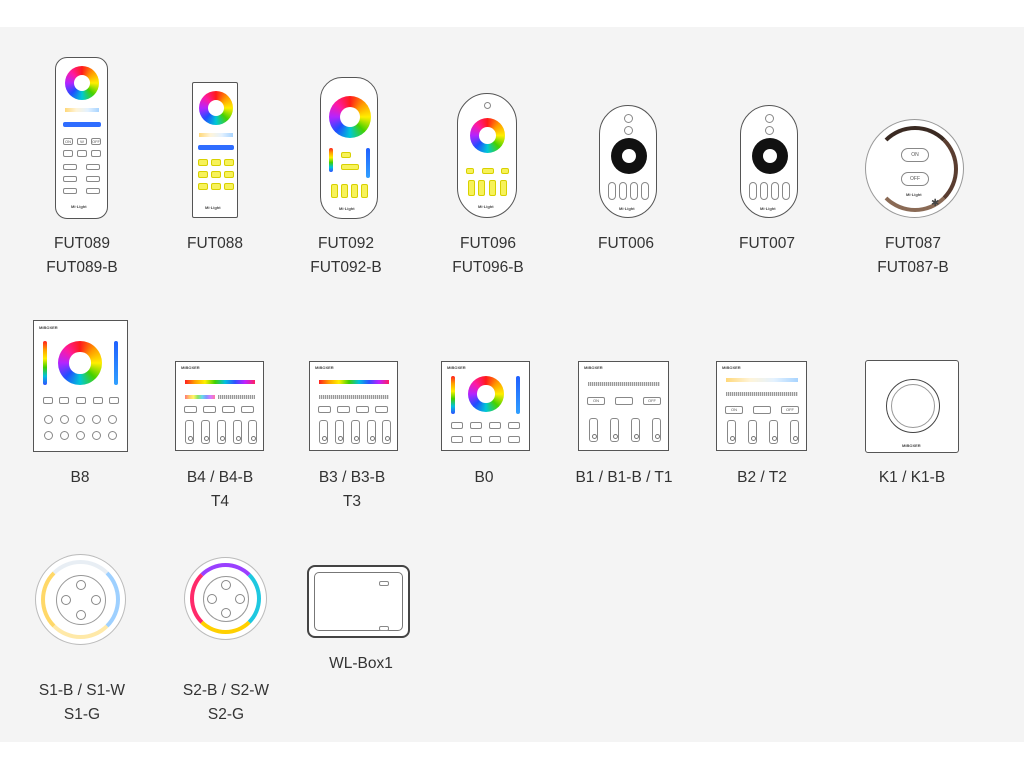  What do you see at coordinates (381, 409) in the screenshot?
I see `b3-button` at bounding box center [381, 409].